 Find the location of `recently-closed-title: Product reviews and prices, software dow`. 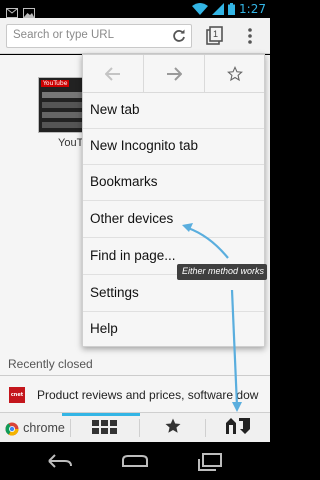

recently-closed-title: Product reviews and prices, software dow is located at coordinates (148, 395).